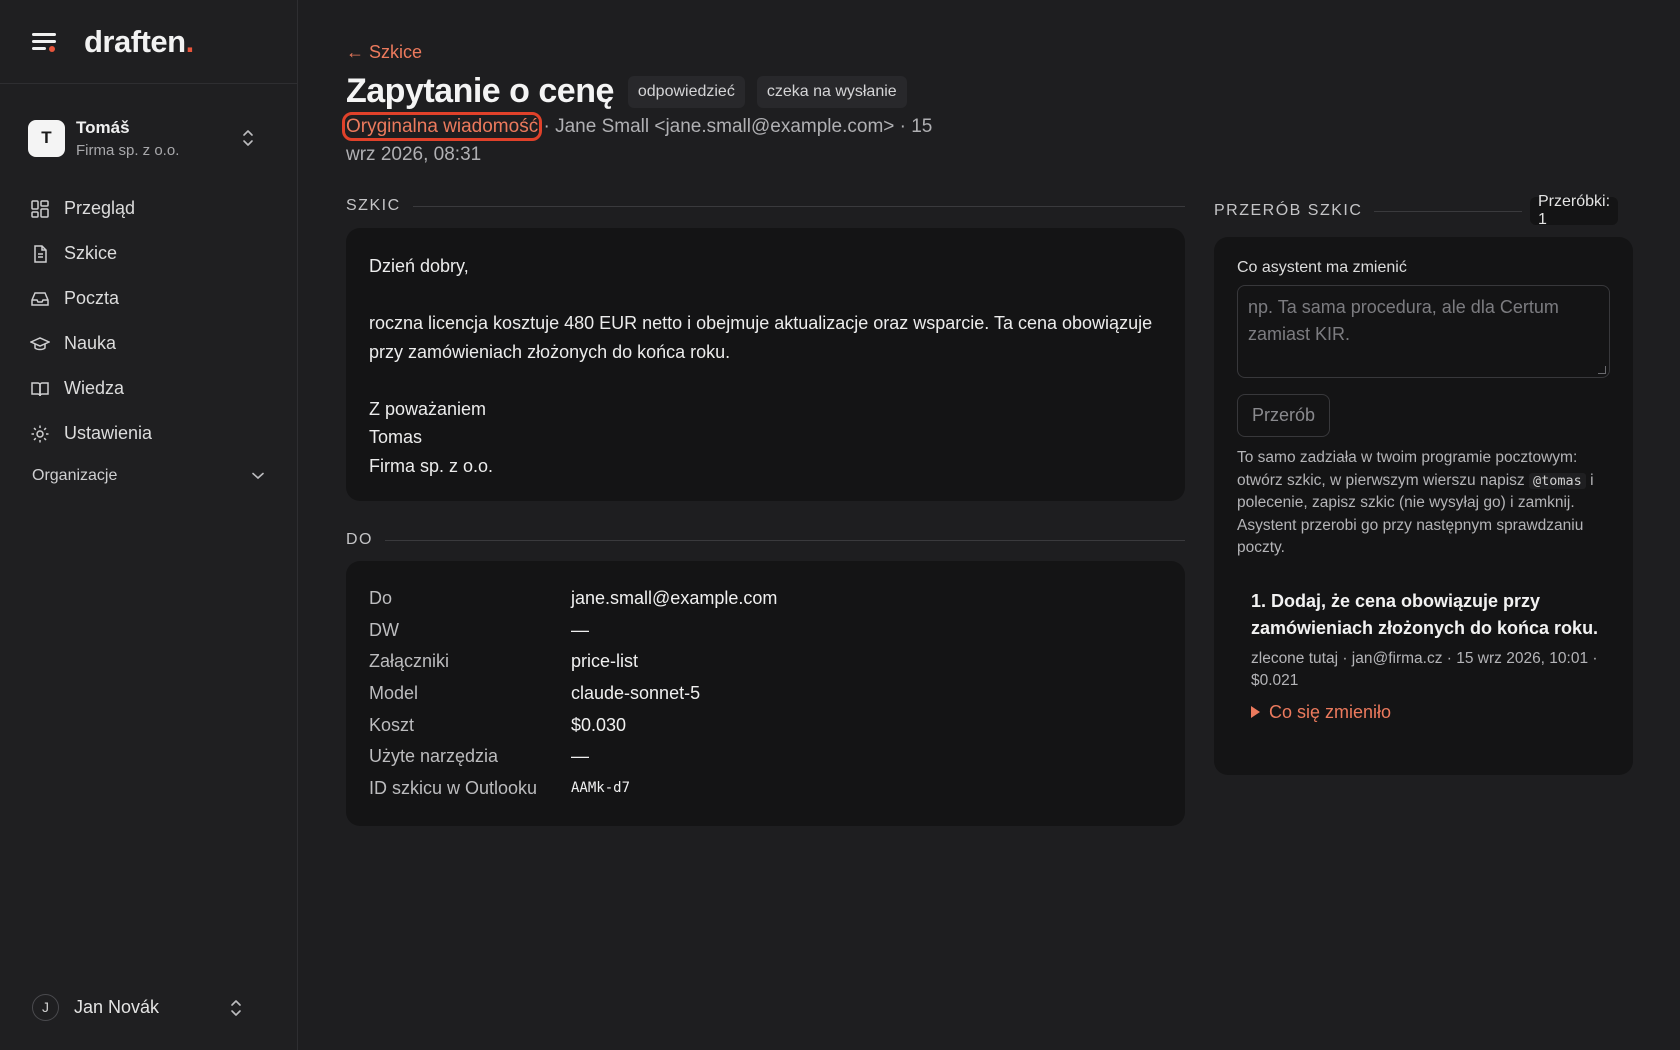  What do you see at coordinates (431, 465) in the screenshot?
I see `draft-signature-company: Firma sp. z o.o.` at bounding box center [431, 465].